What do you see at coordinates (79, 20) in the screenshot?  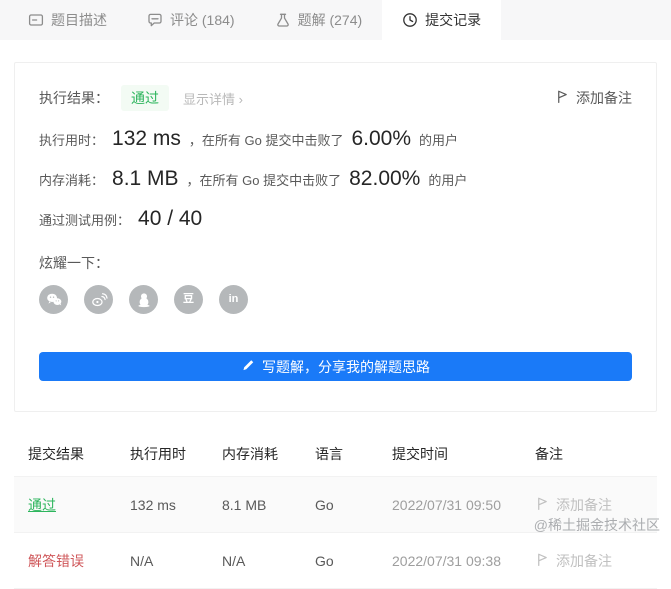 I see `tab-label: 题目描述` at bounding box center [79, 20].